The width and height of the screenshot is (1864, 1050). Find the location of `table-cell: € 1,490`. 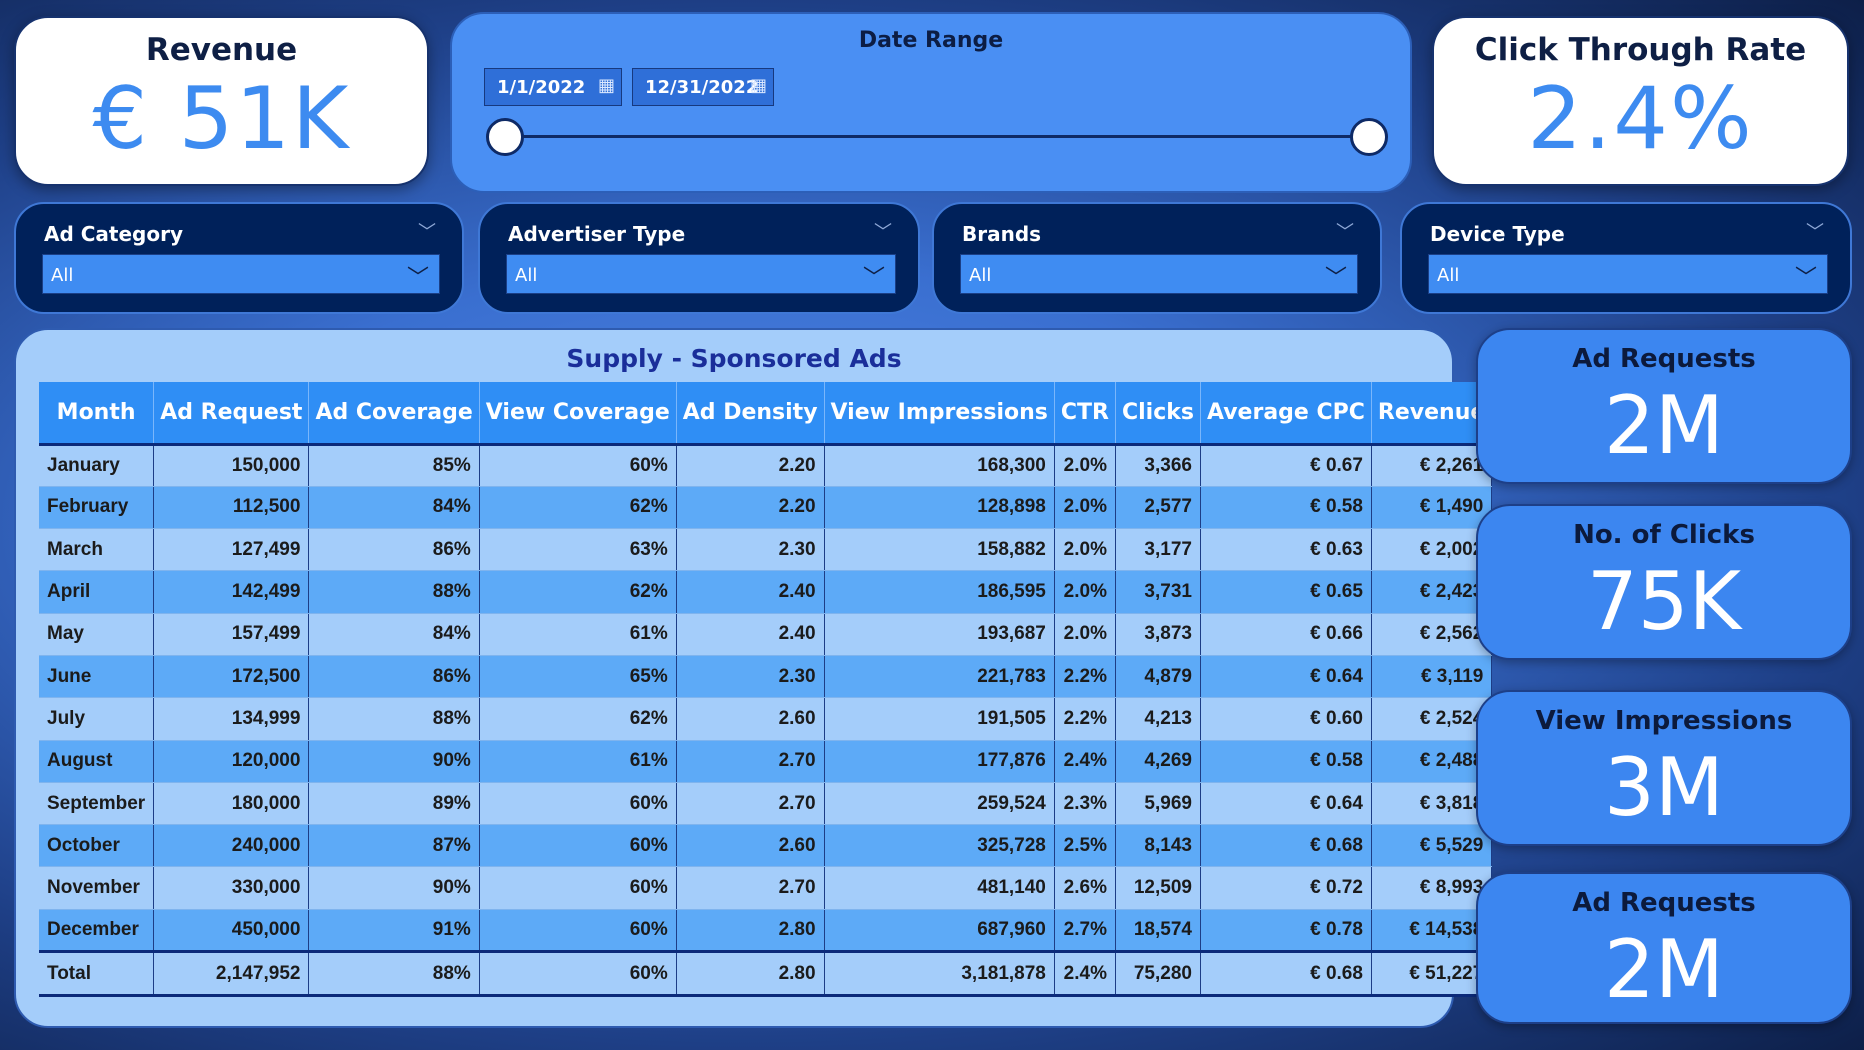

table-cell: € 1,490 is located at coordinates (1432, 508).